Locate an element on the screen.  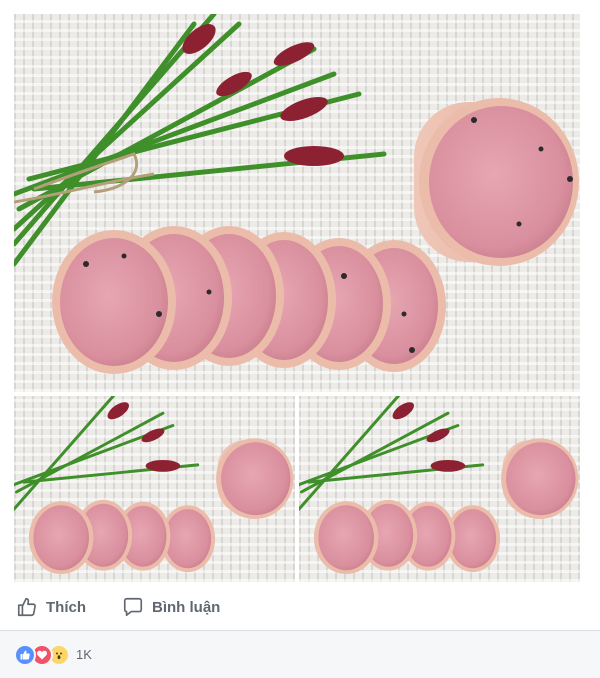
comment-button: Bình luận is located at coordinates (171, 607).